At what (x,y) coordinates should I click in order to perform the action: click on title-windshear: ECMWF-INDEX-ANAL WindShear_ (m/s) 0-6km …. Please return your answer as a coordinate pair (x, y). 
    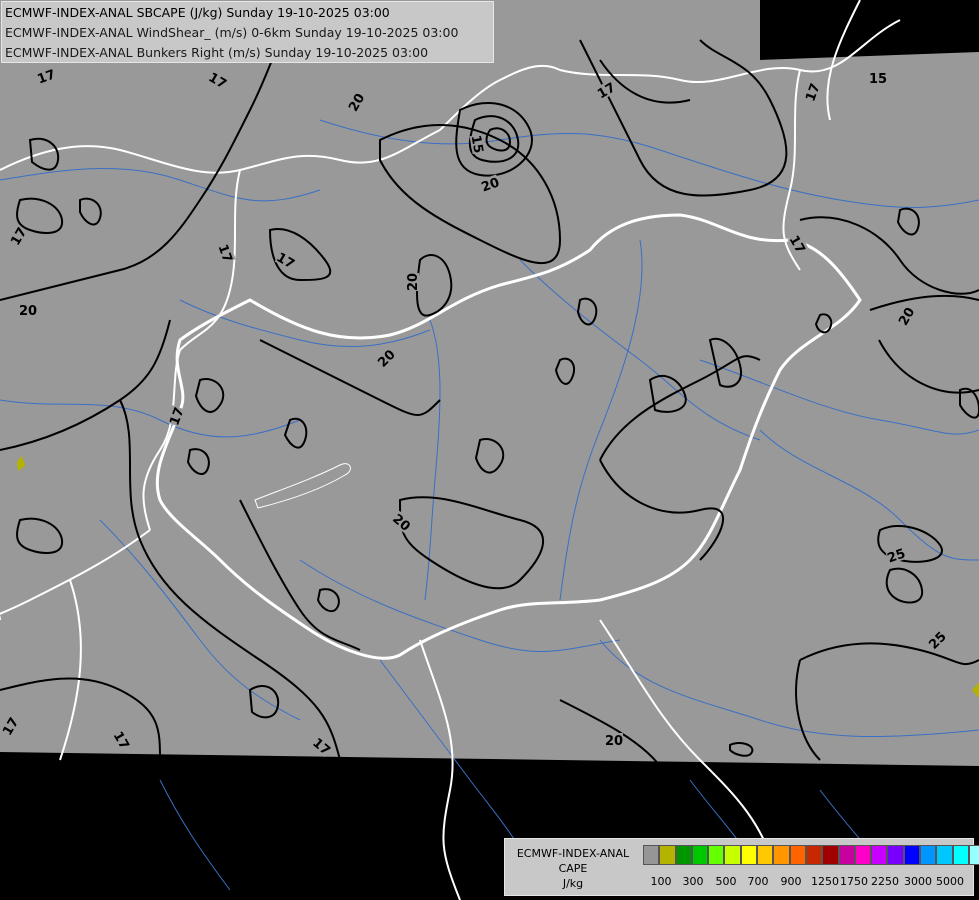
    Looking at the image, I should click on (232, 32).